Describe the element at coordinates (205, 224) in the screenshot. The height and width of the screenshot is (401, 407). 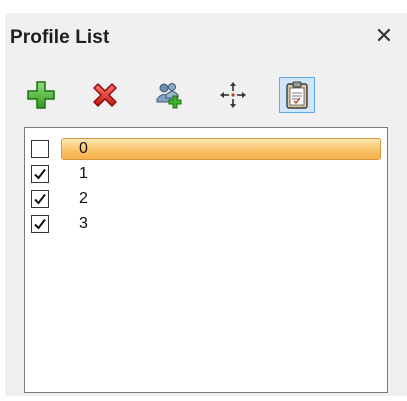
I see `list-item: 3` at that location.